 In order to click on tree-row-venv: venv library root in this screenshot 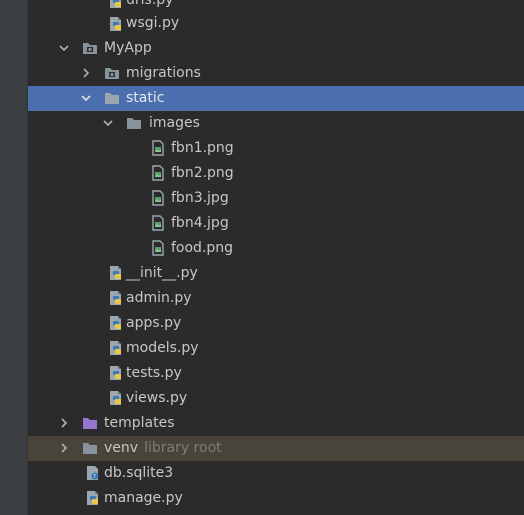, I will do `click(276, 448)`.